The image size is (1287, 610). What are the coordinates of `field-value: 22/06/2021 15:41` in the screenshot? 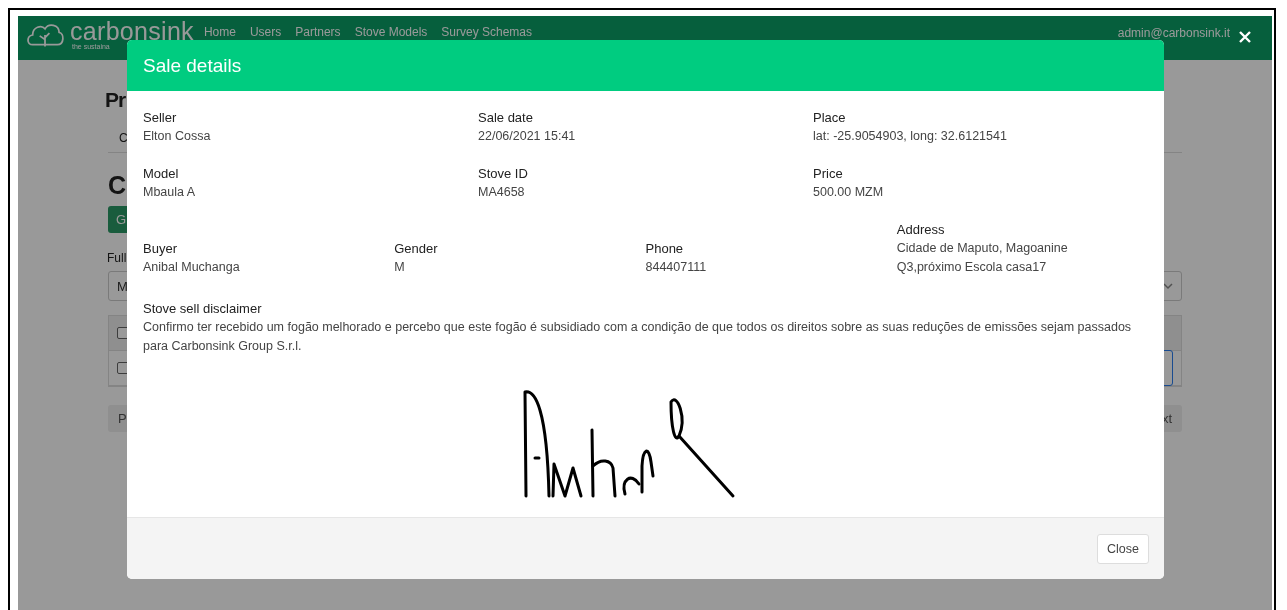 It's located at (527, 136).